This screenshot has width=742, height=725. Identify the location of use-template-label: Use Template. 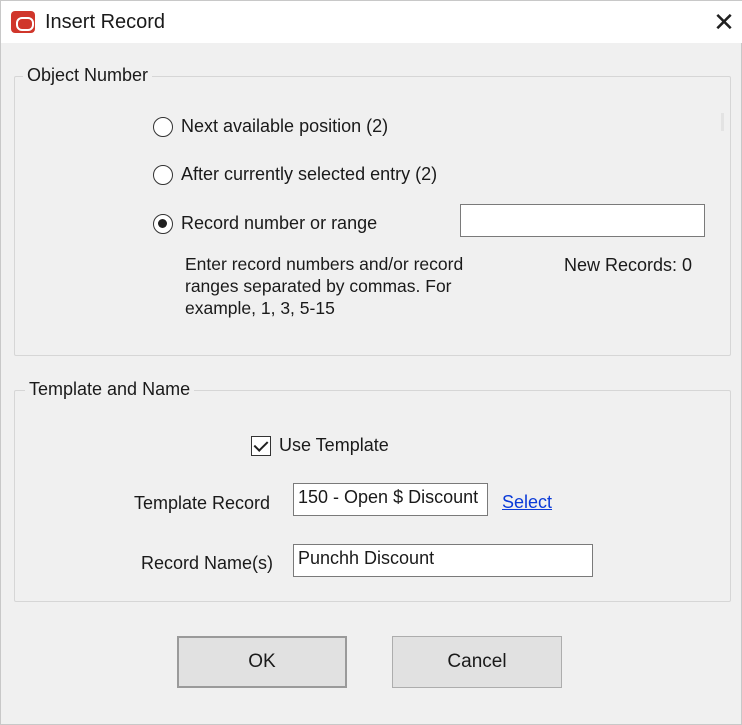
(334, 445).